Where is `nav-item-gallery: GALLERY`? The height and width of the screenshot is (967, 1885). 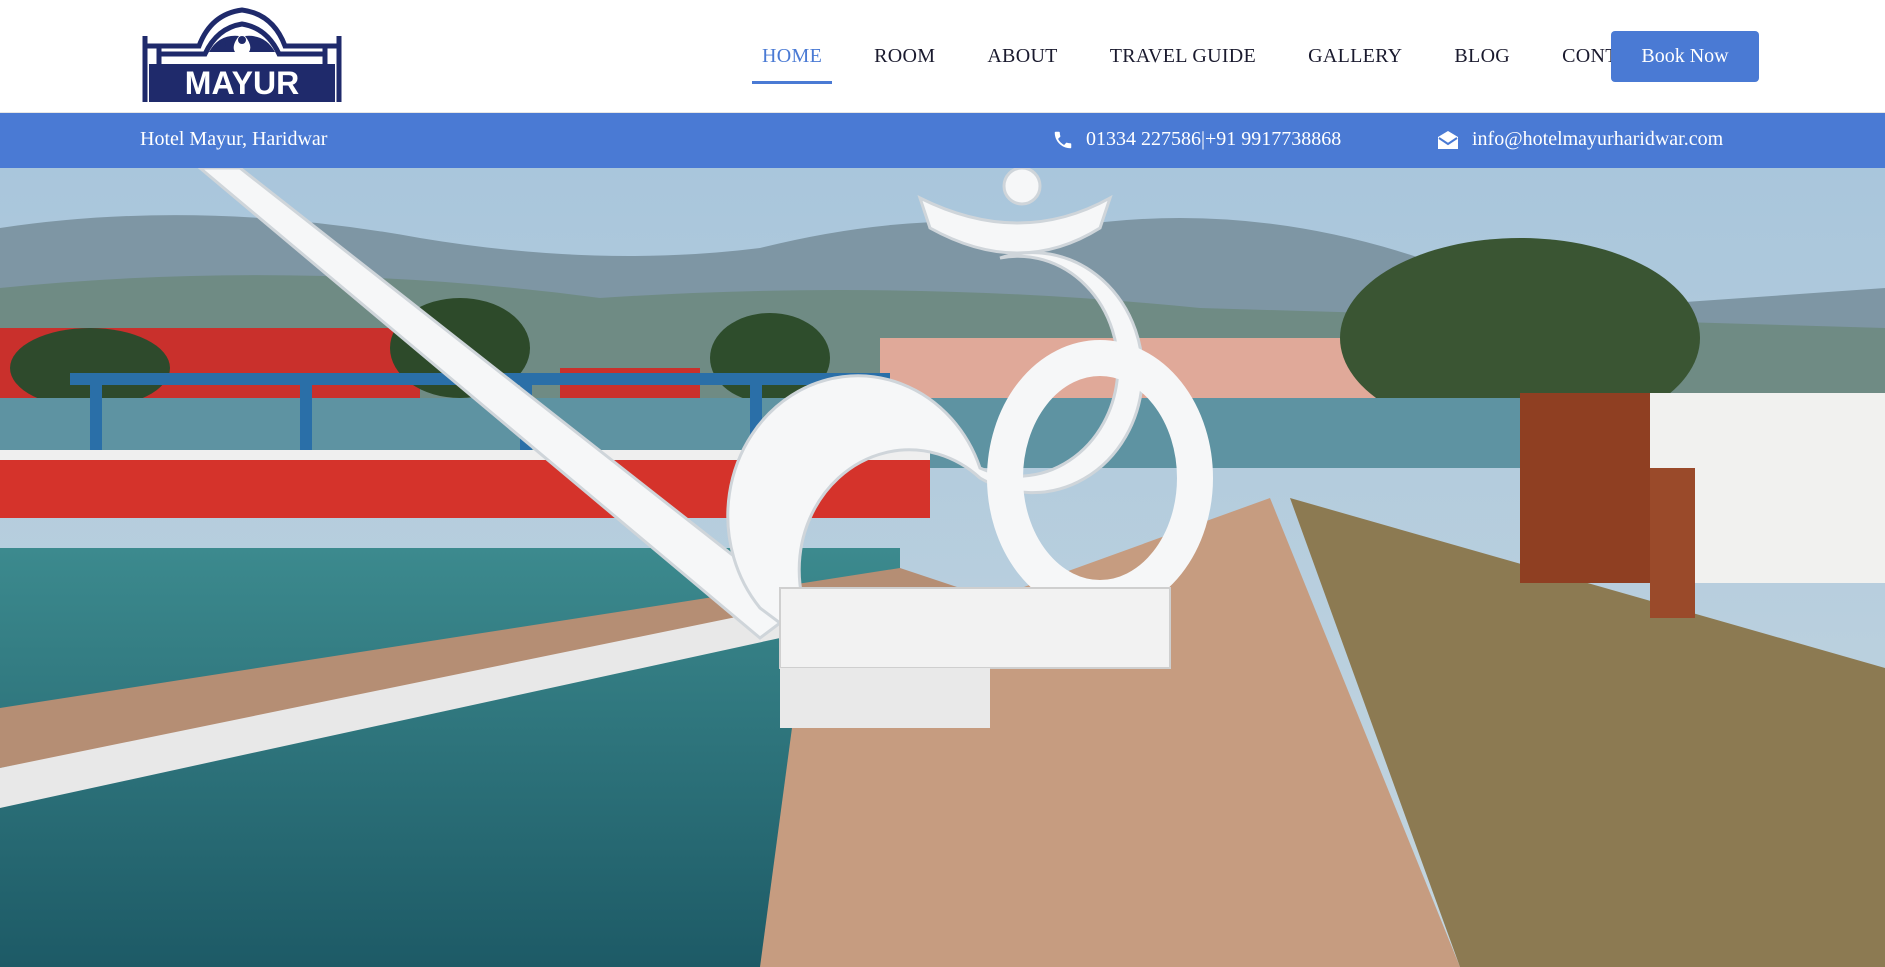
nav-item-gallery: GALLERY is located at coordinates (1355, 56).